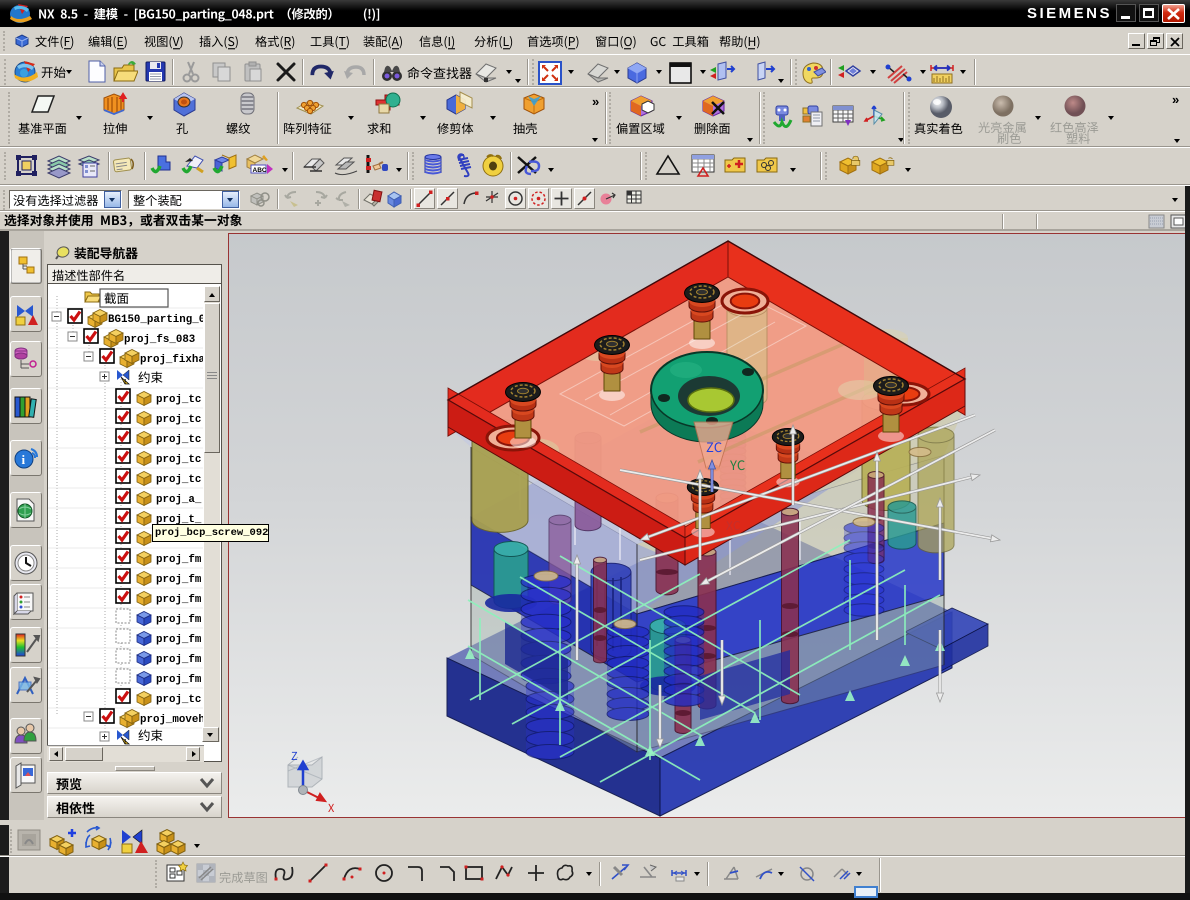 The width and height of the screenshot is (1190, 900). Describe the element at coordinates (155, 320) in the screenshot. I see `svg-text: BG150_parting_048` at that location.